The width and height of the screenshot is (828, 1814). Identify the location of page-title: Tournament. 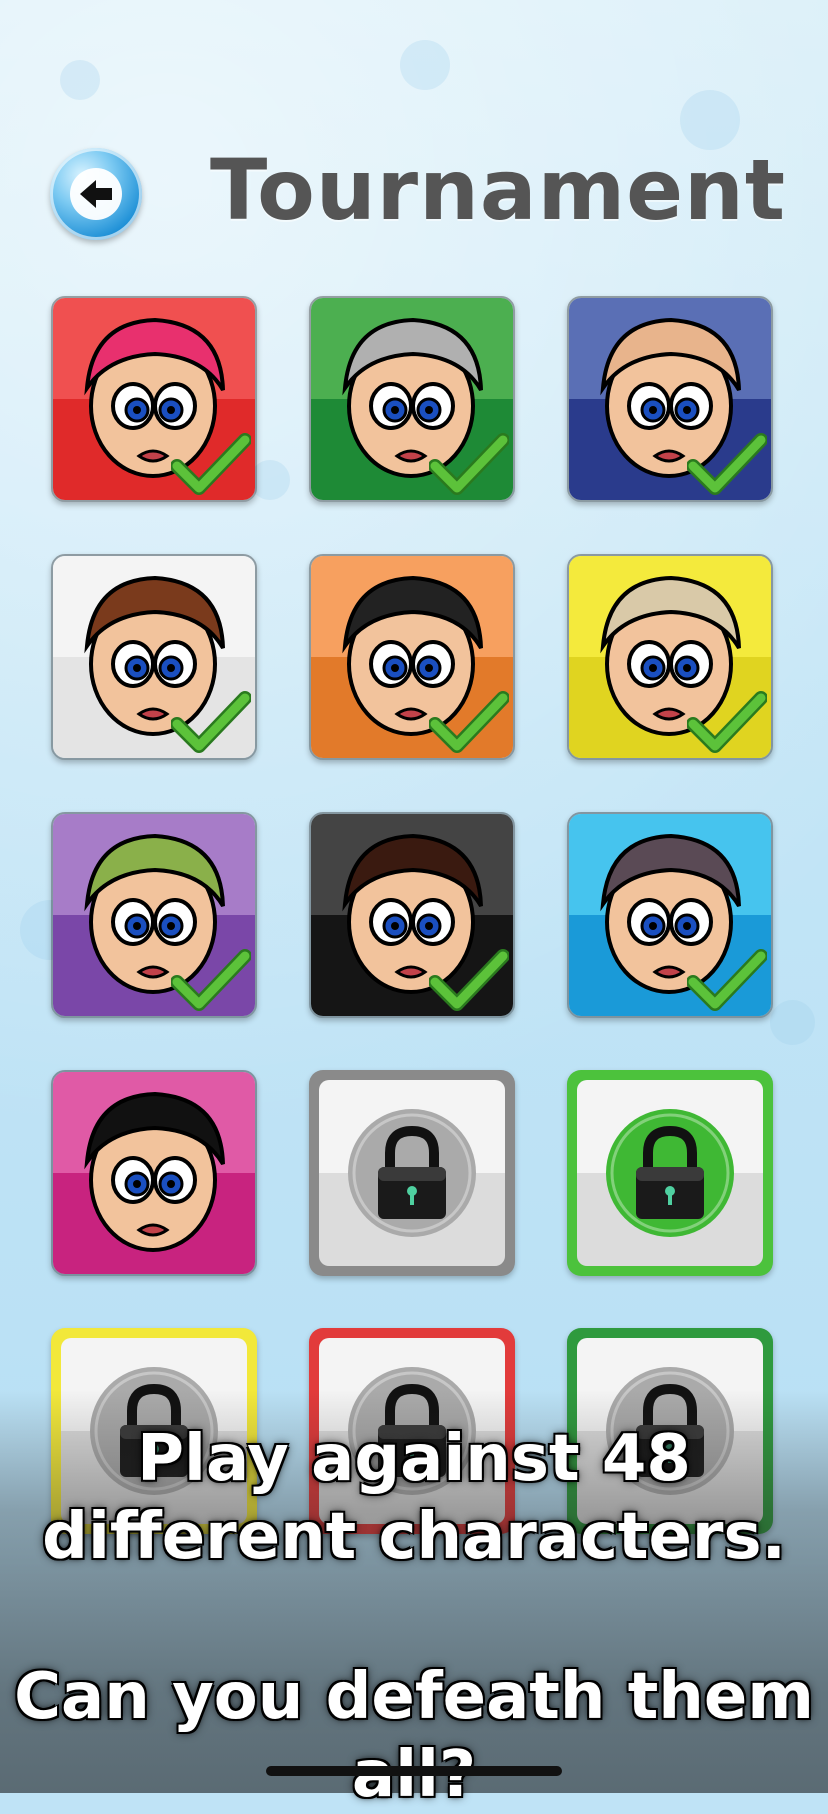
(498, 190).